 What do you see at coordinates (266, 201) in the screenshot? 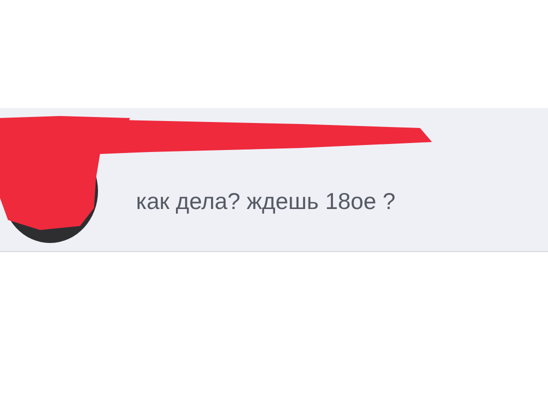
I see `message-preview: как дела? ждешь 18ое ?` at bounding box center [266, 201].